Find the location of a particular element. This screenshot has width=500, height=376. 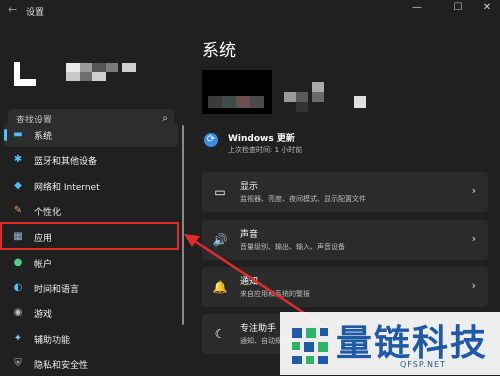

watermark-logo: 量链科技 QFSP.NET is located at coordinates (390, 343).